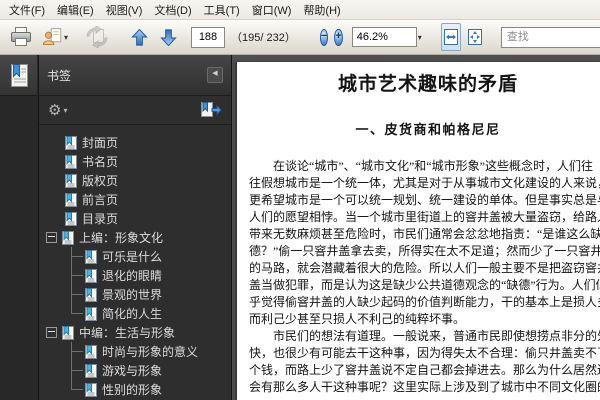 The height and width of the screenshot is (400, 600). I want to click on section-heading: 一、皮货商和帕格尼尼, so click(428, 129).